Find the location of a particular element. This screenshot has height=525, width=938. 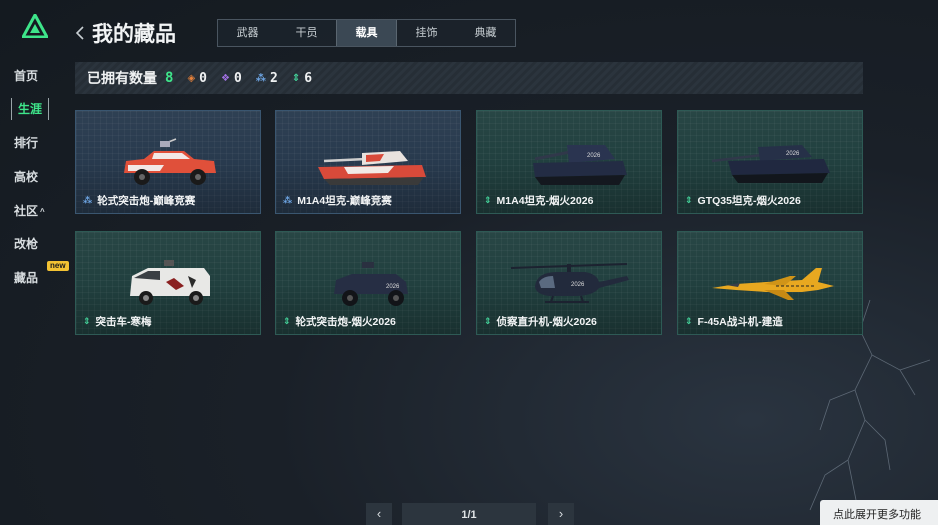

vehicle-name: GTQ35坦克-烟火2026 is located at coordinates (749, 201).